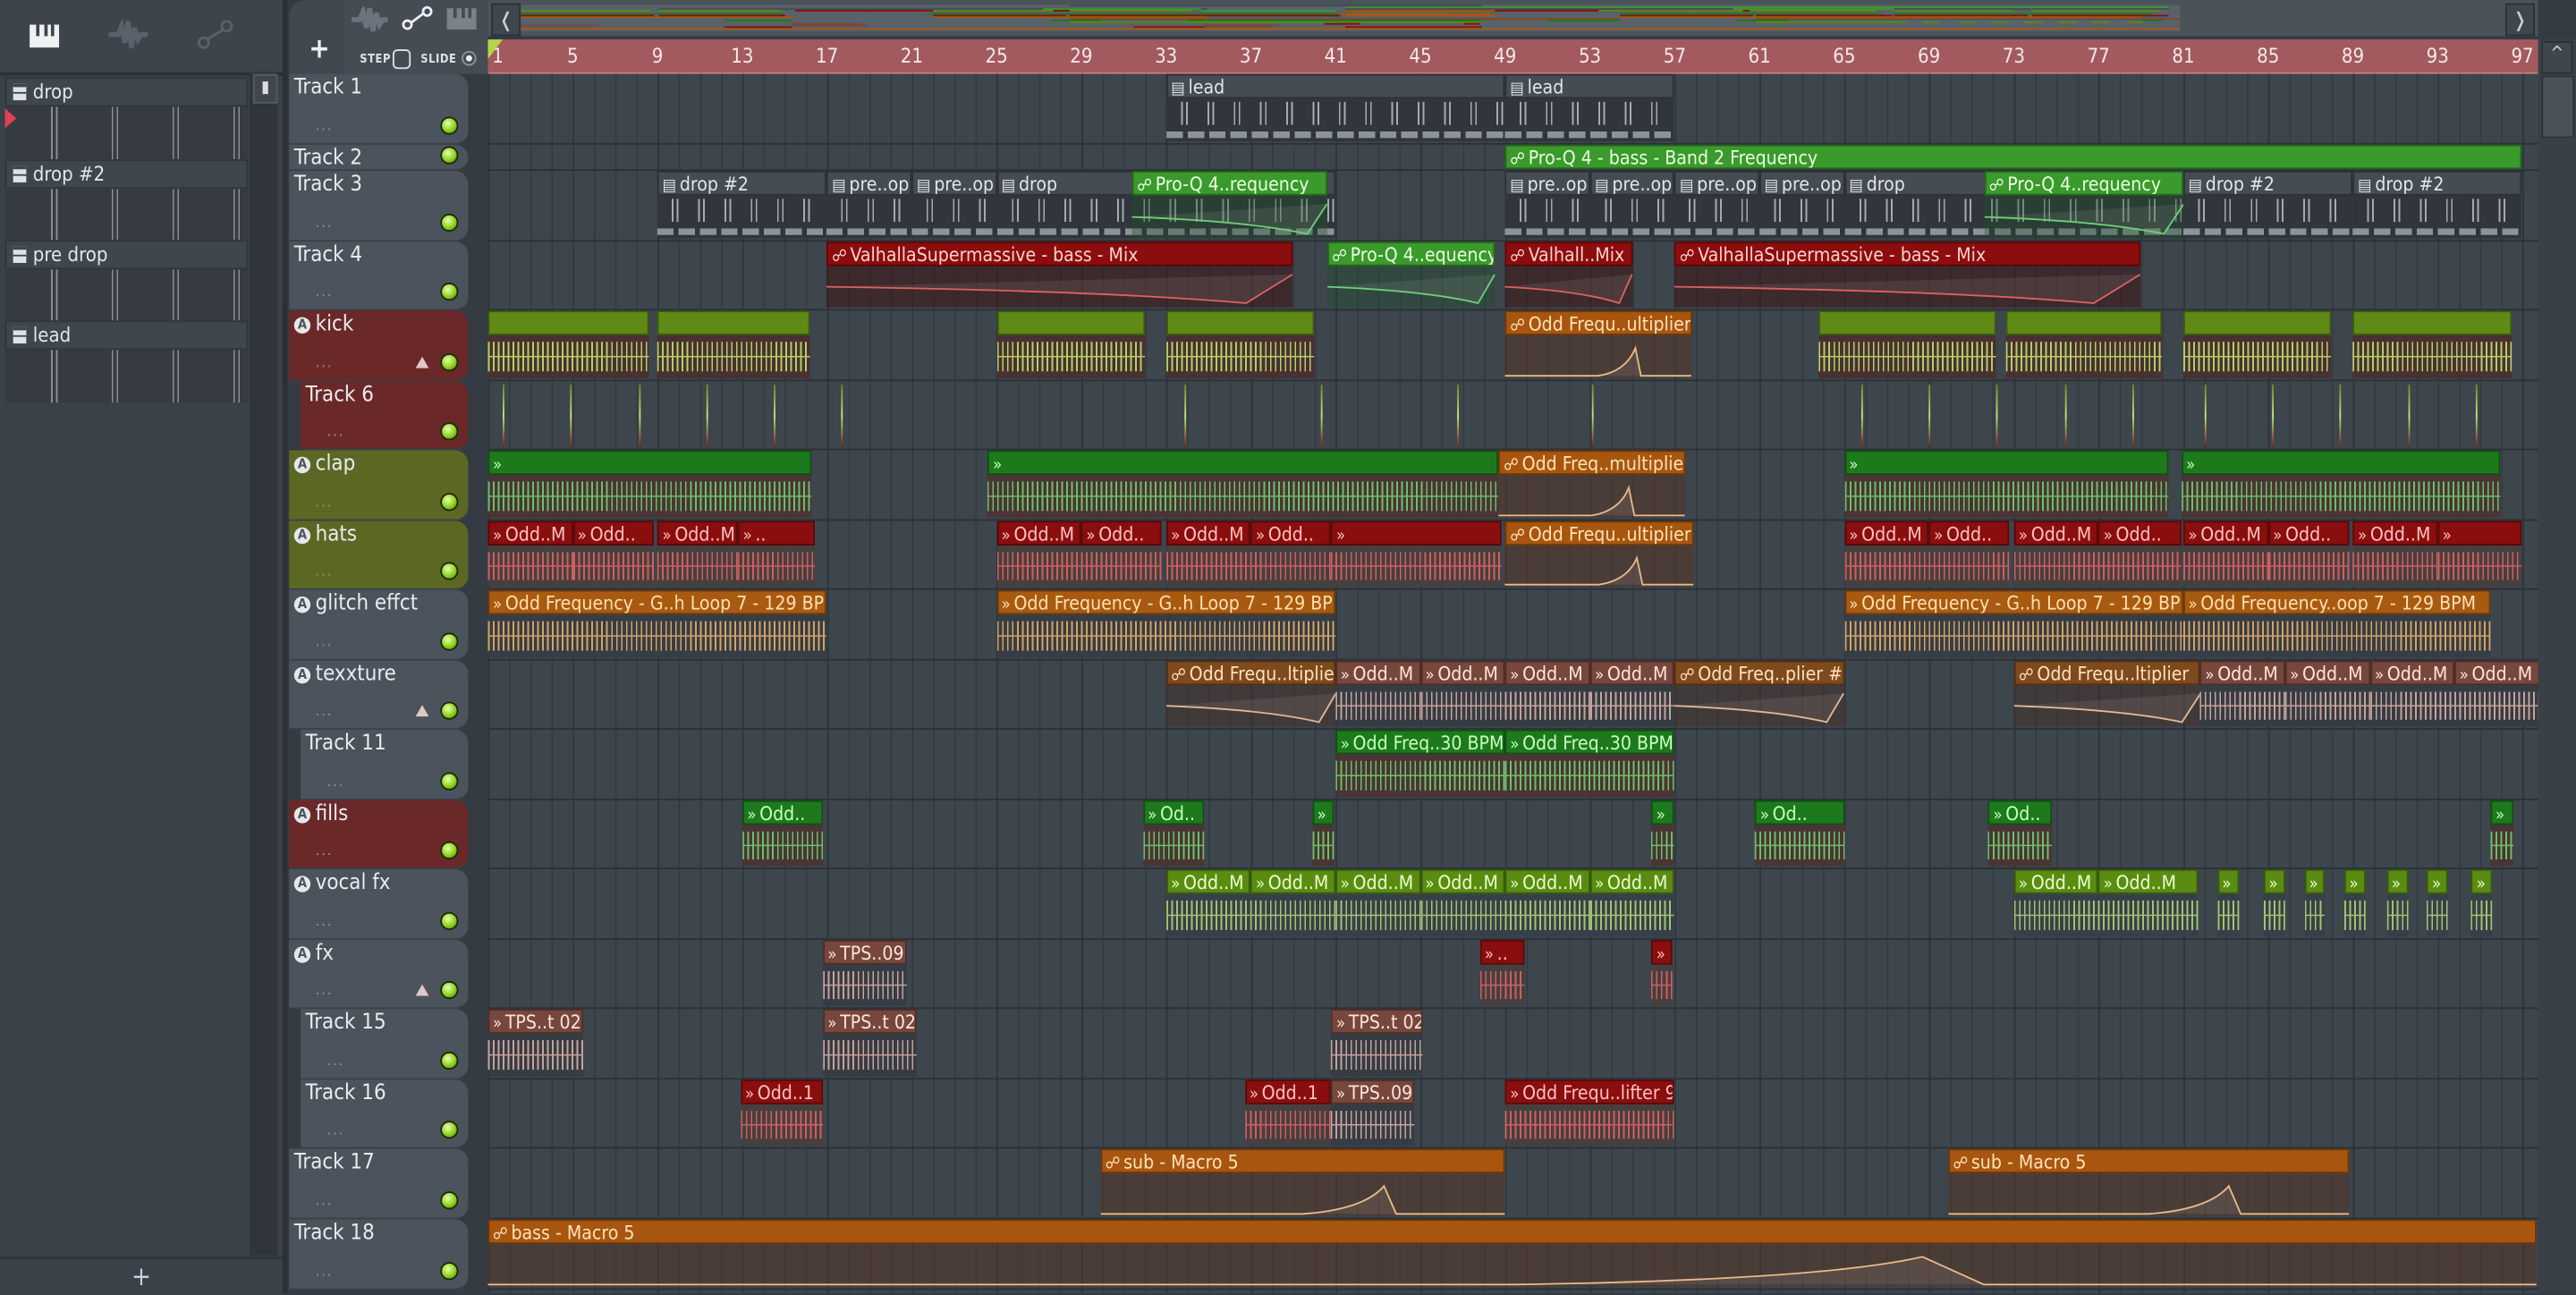  Describe the element at coordinates (1335, 86) in the screenshot. I see `clip-header: ▤ lead` at that location.